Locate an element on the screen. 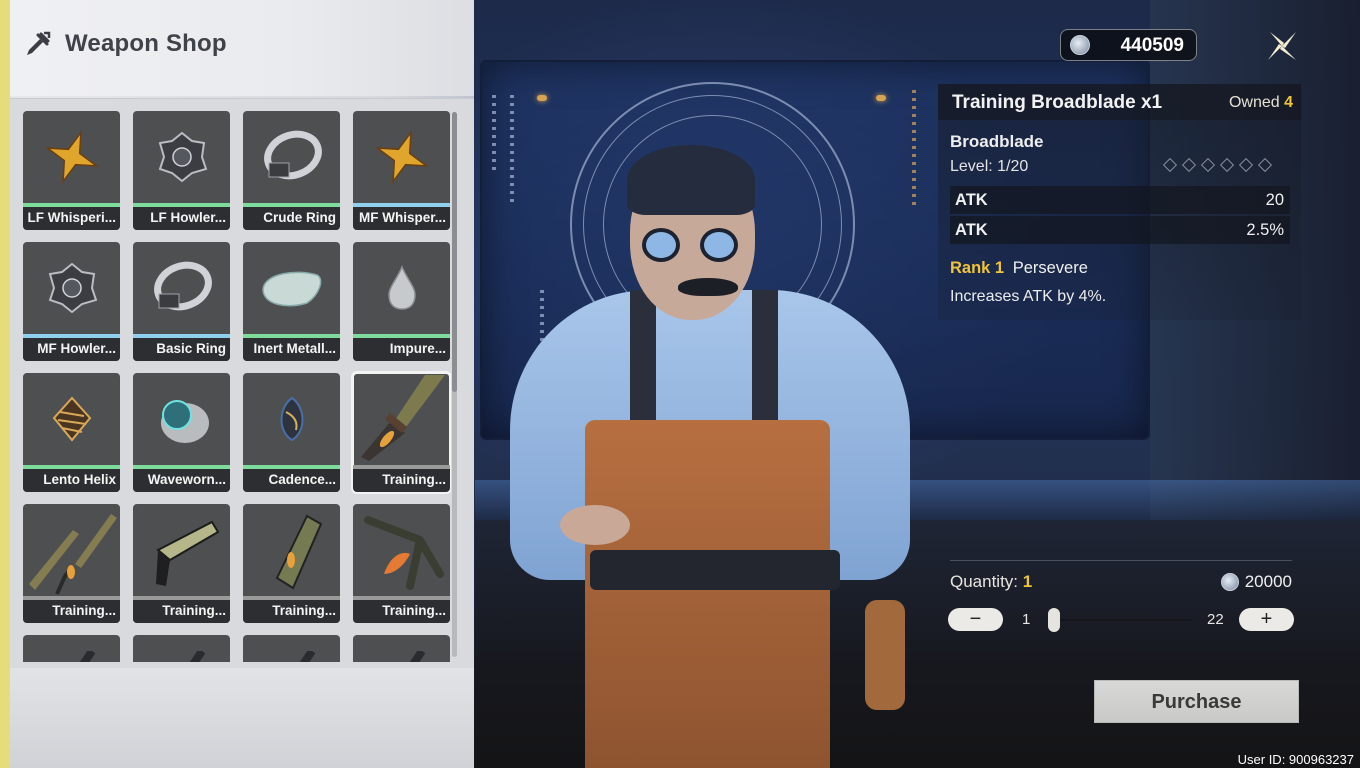  owned-count: Owned 4 is located at coordinates (1261, 103).